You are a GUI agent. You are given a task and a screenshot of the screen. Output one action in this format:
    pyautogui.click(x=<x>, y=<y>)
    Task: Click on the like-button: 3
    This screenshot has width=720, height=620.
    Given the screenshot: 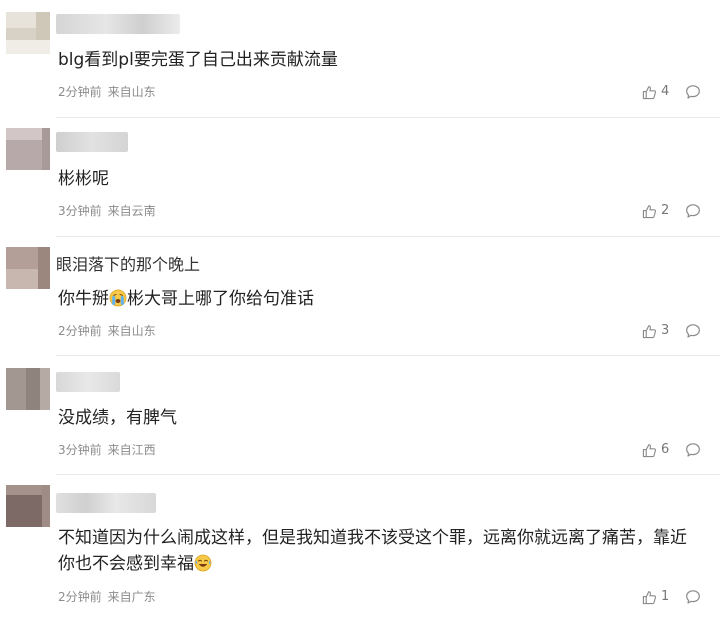 What is the action you would take?
    pyautogui.click(x=655, y=331)
    